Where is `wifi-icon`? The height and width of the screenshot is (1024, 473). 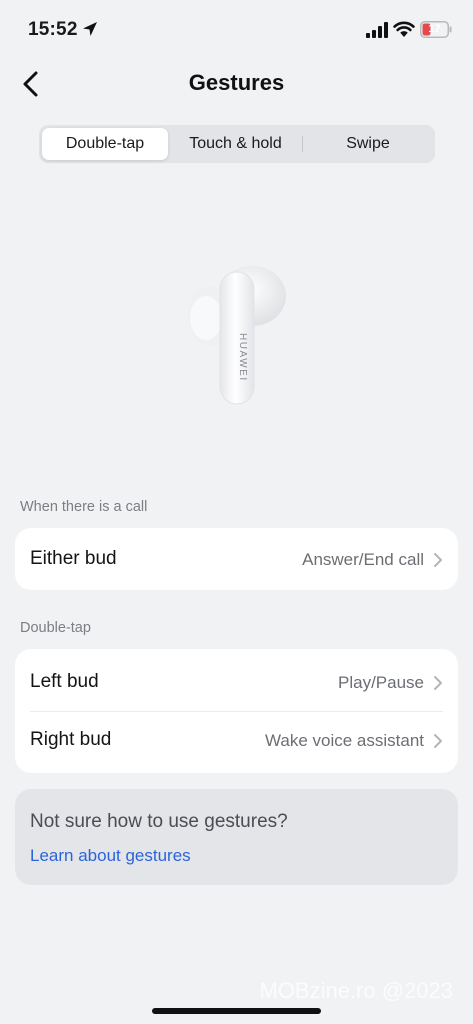 wifi-icon is located at coordinates (404, 29).